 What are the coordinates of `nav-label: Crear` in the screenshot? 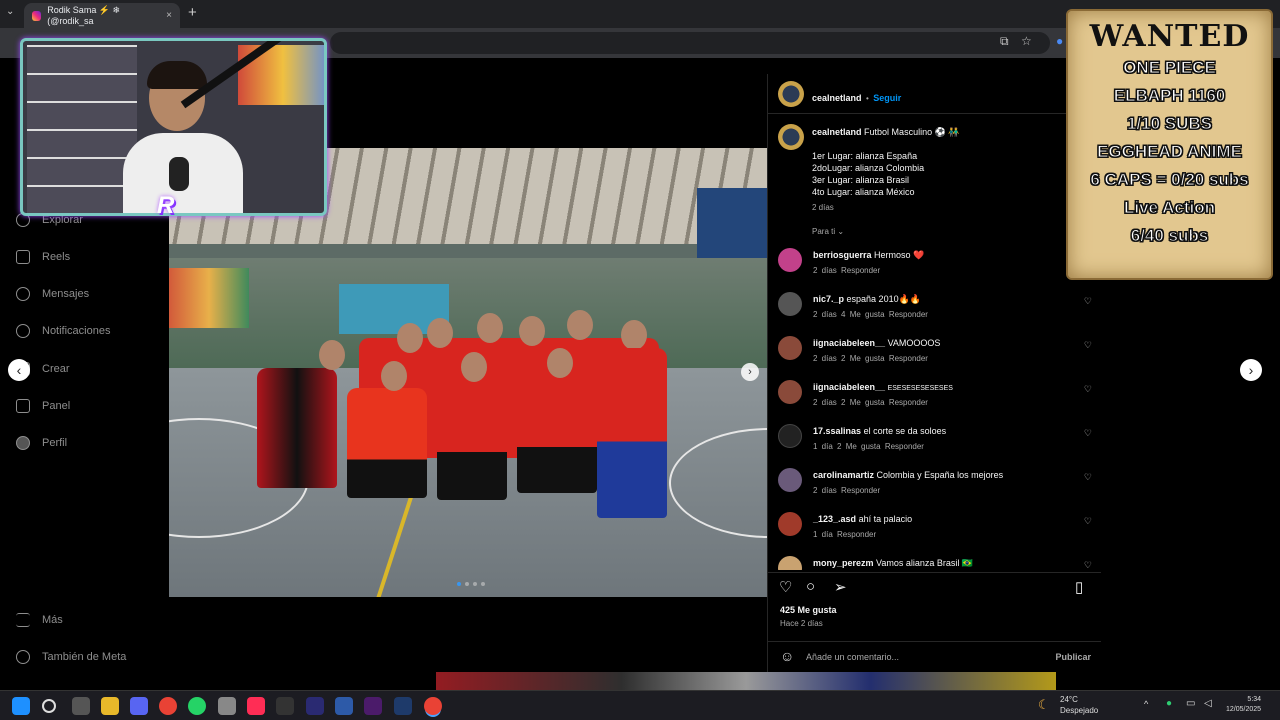 It's located at (56, 369).